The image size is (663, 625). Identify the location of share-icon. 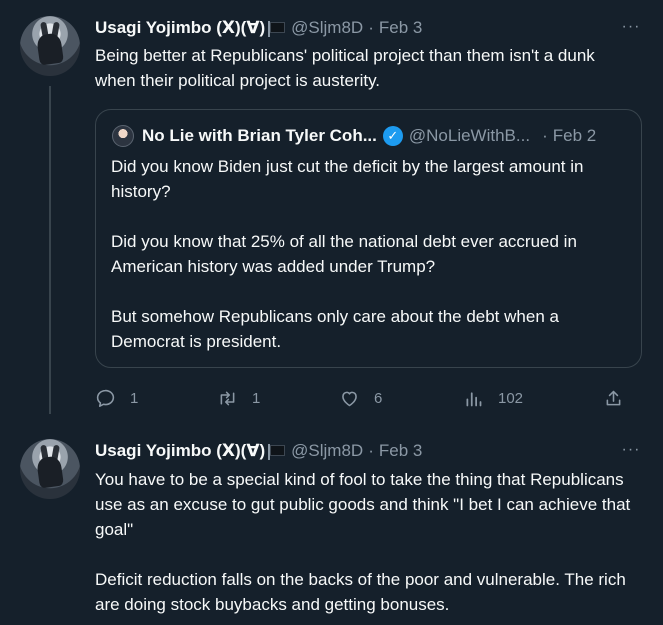
(613, 397).